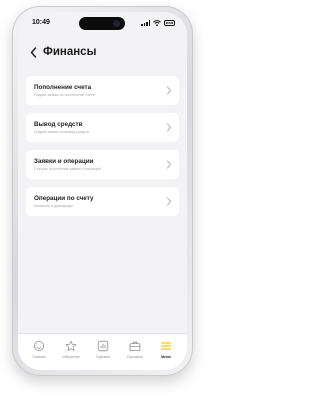 This screenshot has height=400, width=320. I want to click on tab-portfolio: Портфель, so click(135, 351).